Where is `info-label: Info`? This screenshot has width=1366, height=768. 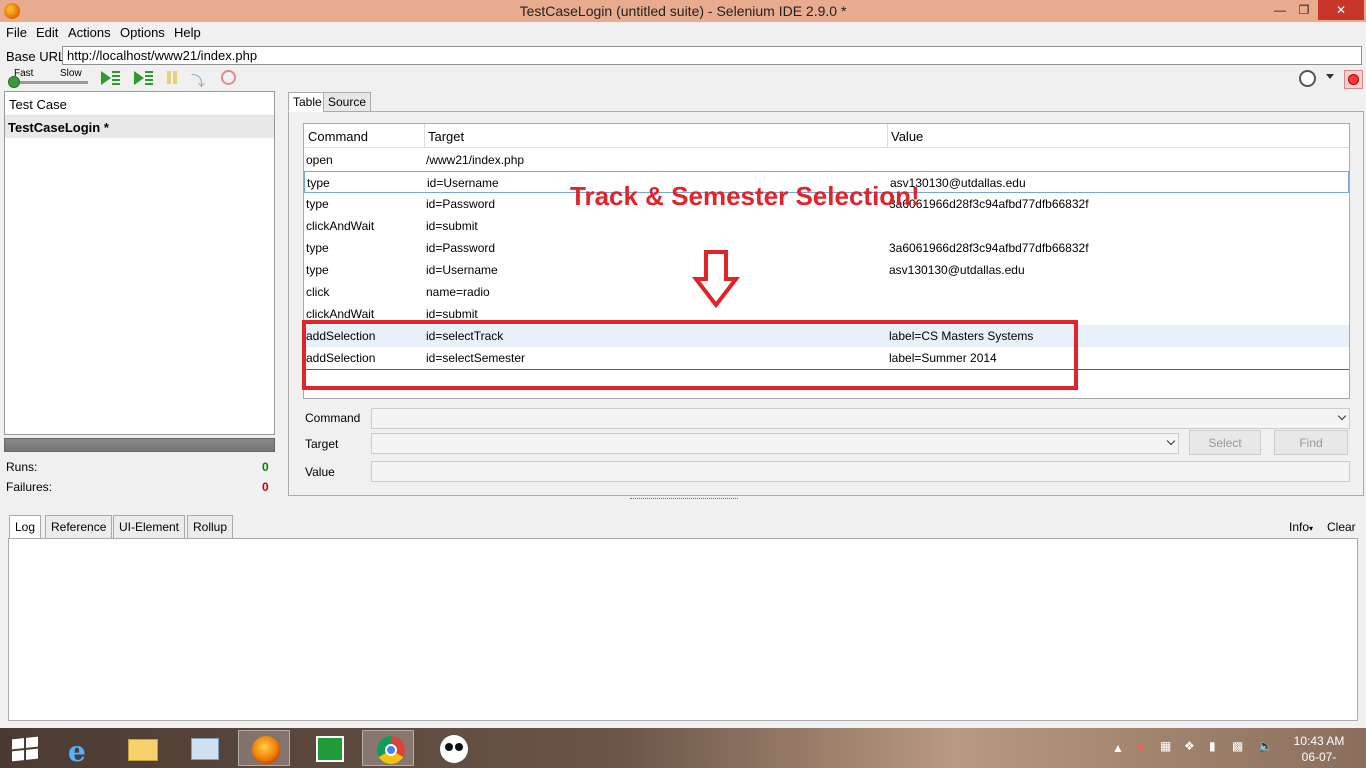
info-label: Info is located at coordinates (1299, 527).